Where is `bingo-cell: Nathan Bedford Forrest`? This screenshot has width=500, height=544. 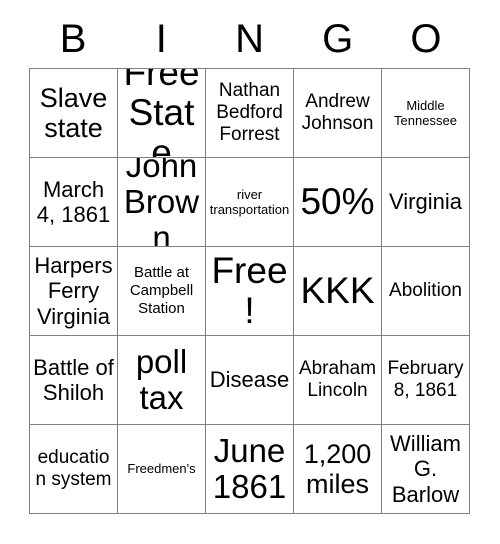
bingo-cell: Nathan Bedford Forrest is located at coordinates (250, 113).